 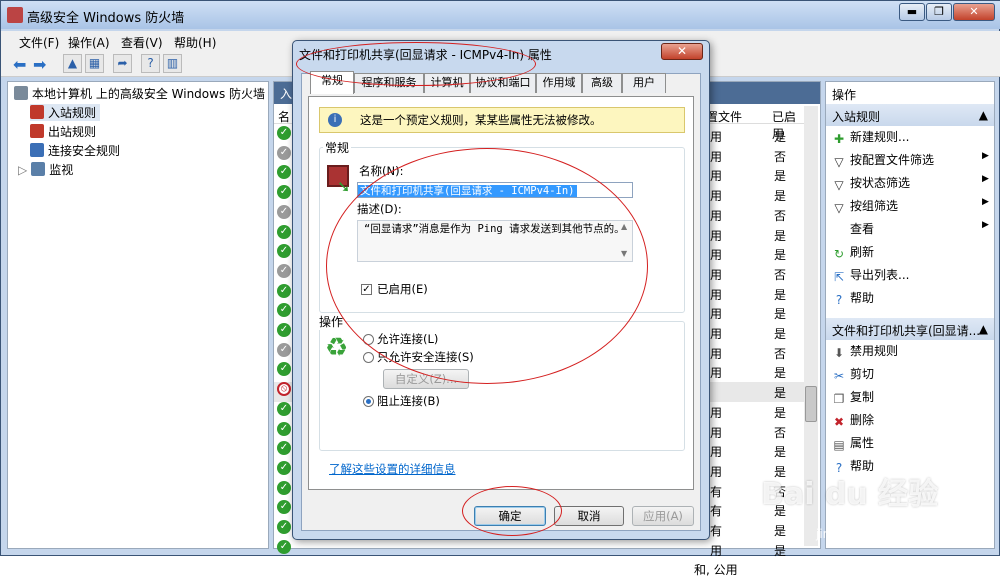 What do you see at coordinates (45, 169) in the screenshot?
I see `tree-item-monitor: ▷ 监视` at bounding box center [45, 169].